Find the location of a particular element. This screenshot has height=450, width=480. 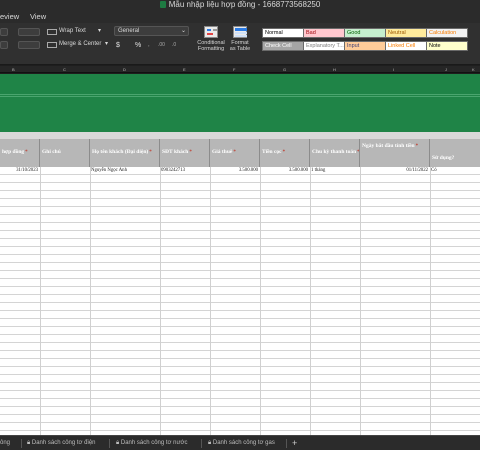

header-payment-cycle: Chu kỳ thanh toán* is located at coordinates (335, 153).